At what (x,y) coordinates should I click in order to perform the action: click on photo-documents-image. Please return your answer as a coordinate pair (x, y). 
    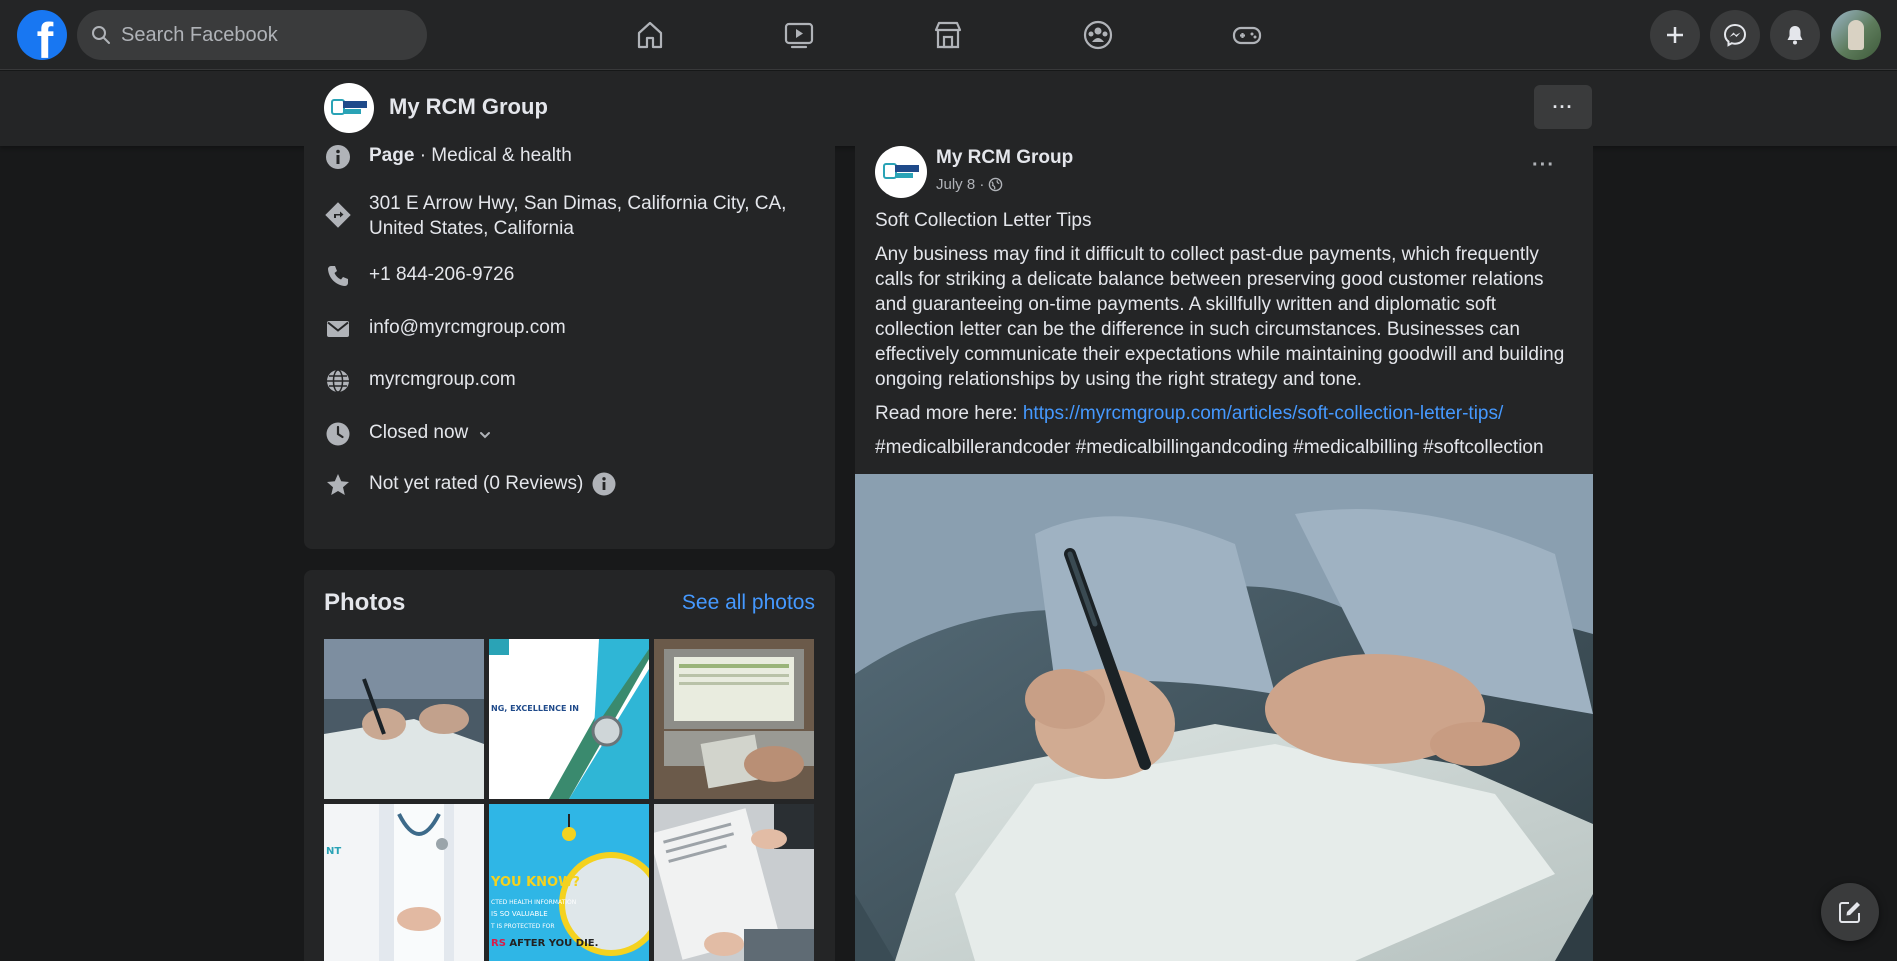
    Looking at the image, I should click on (734, 882).